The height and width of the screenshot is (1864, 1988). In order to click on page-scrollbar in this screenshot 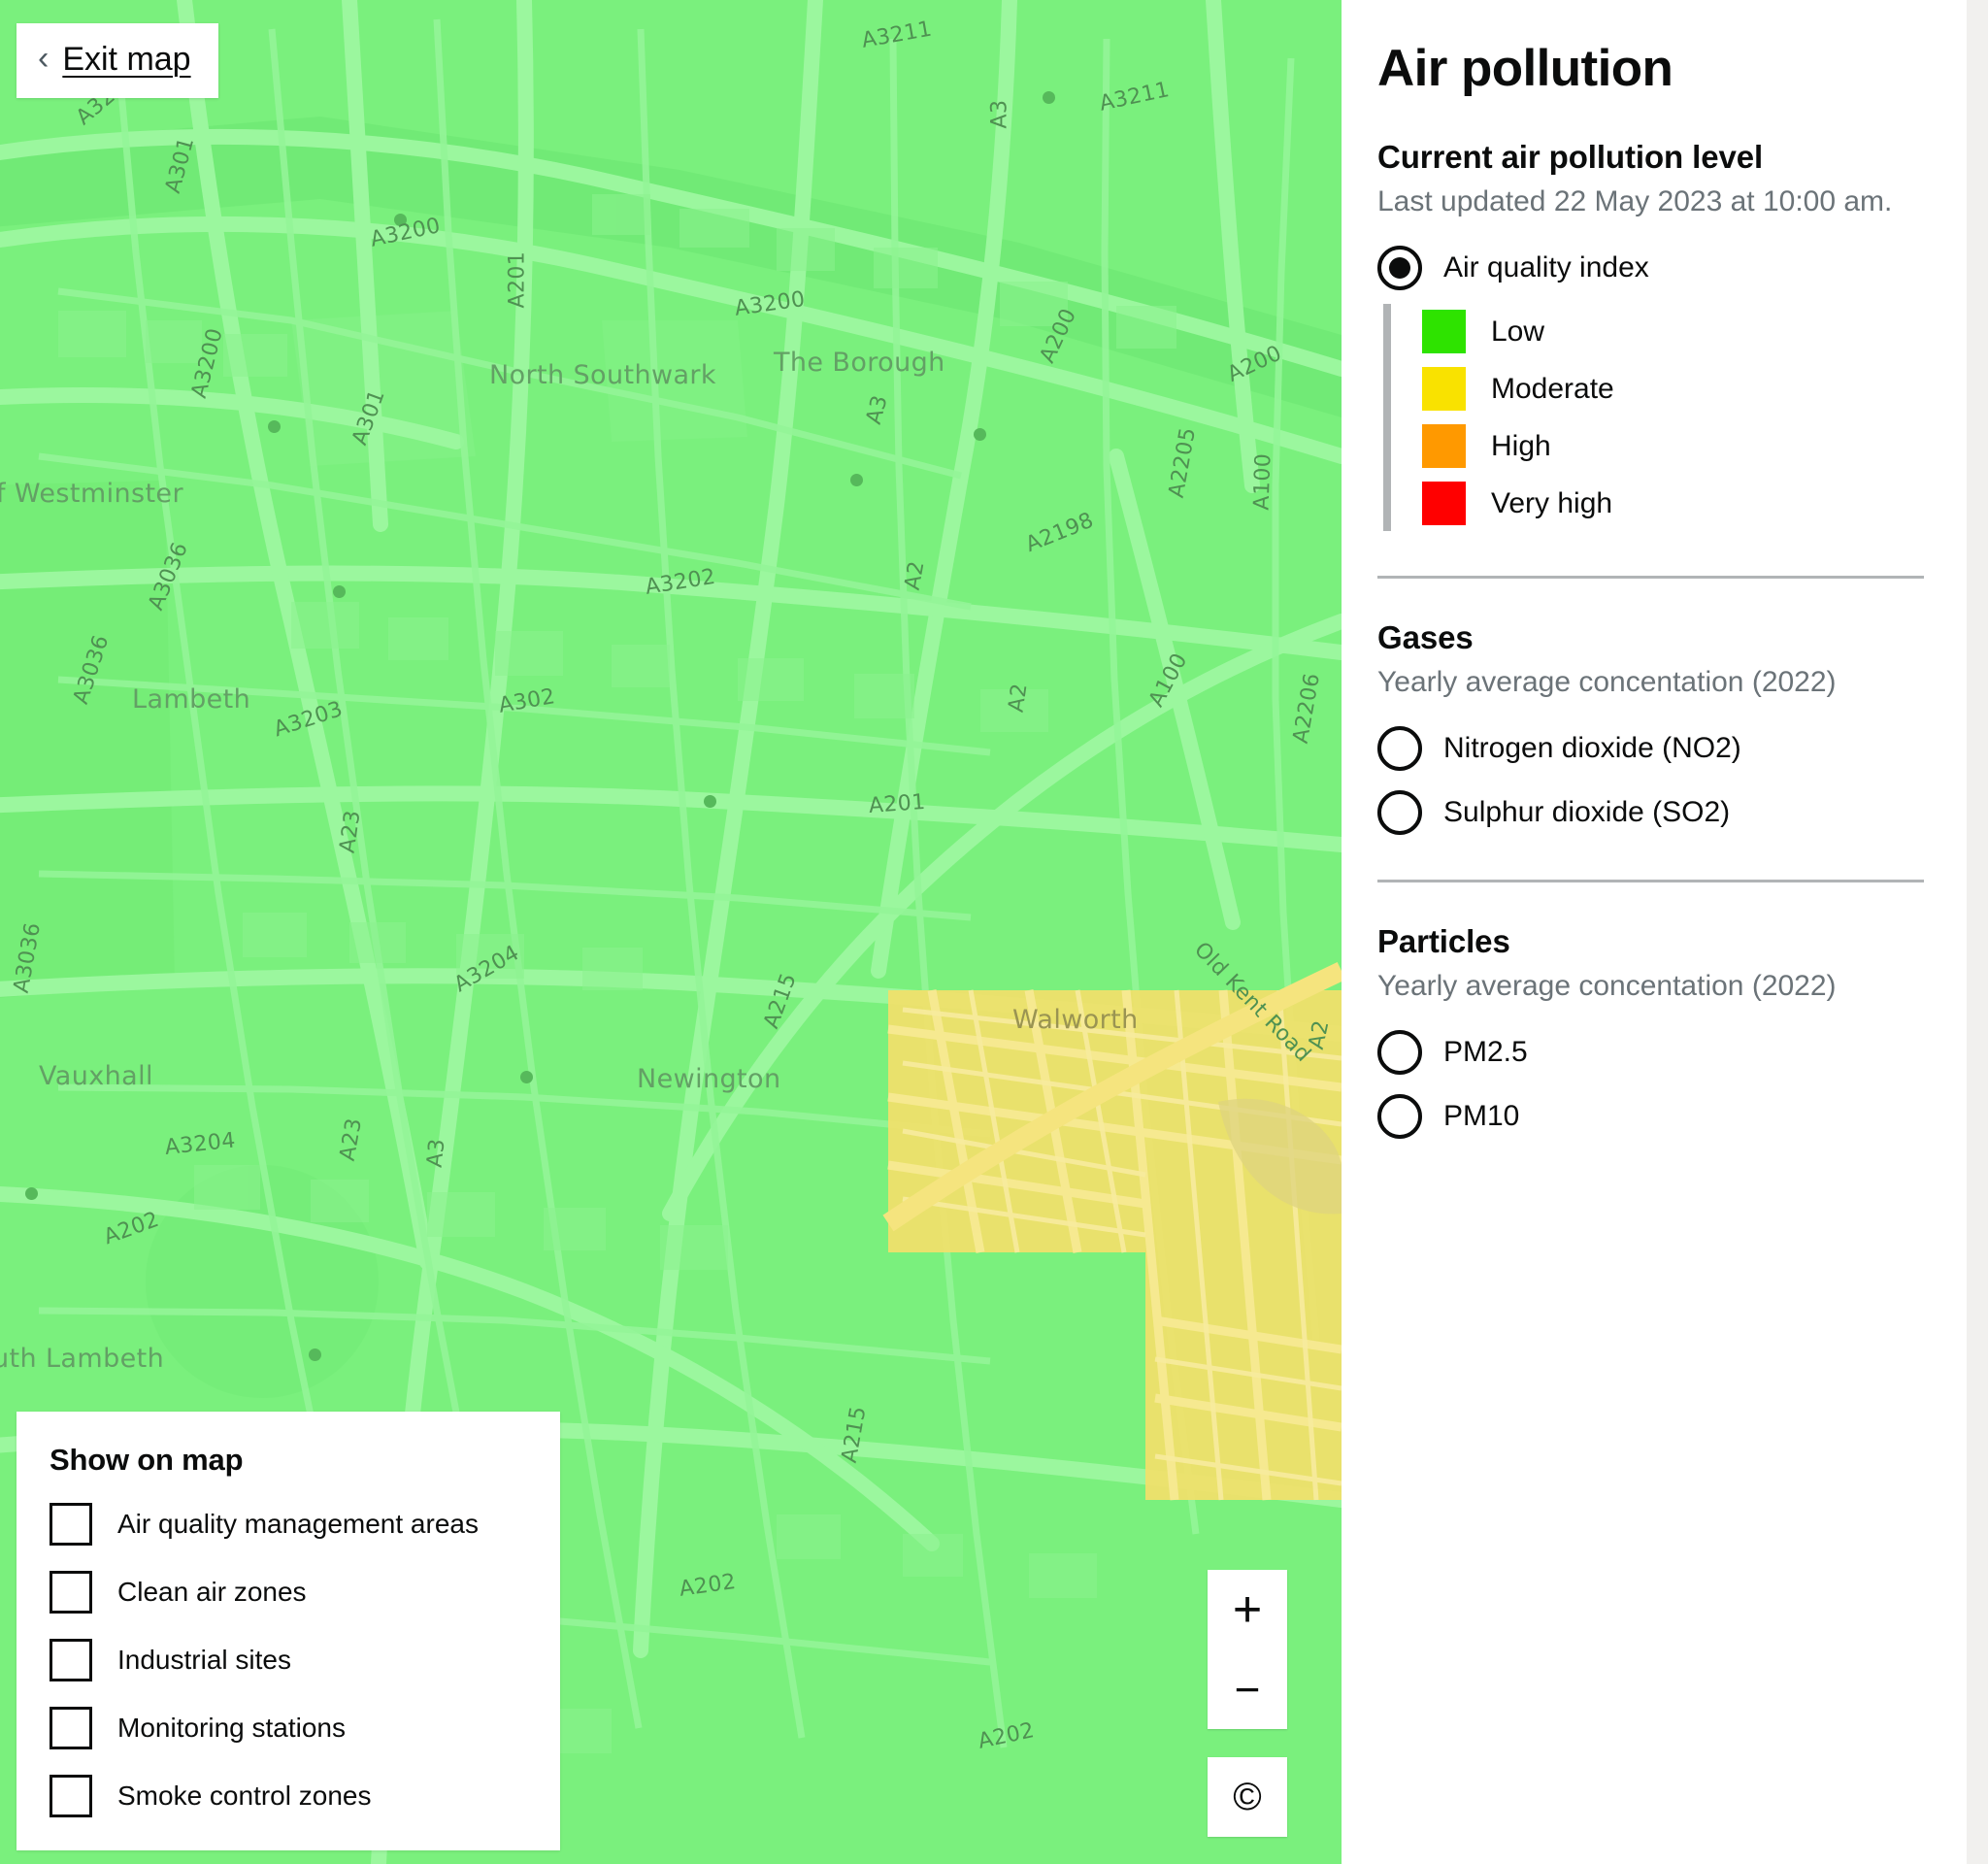, I will do `click(1978, 932)`.